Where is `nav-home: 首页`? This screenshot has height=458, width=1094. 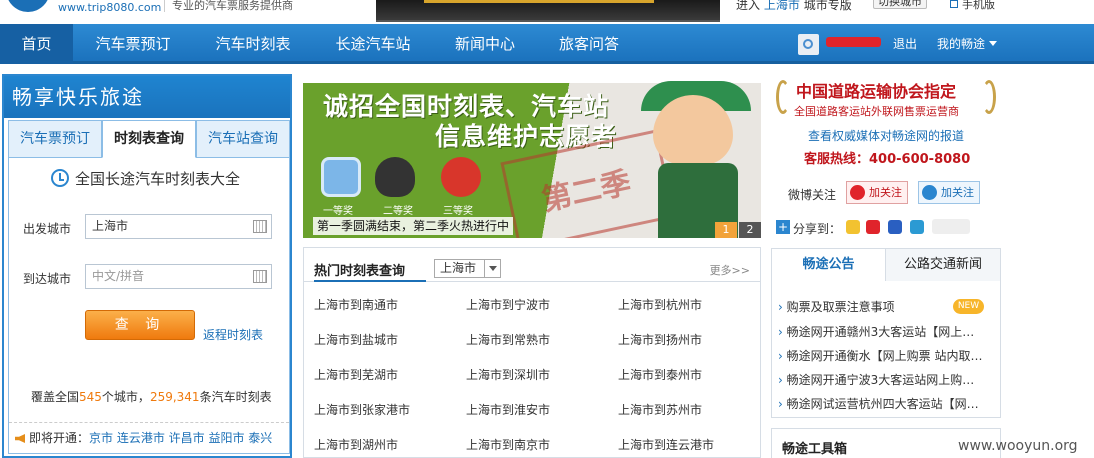
nav-home: 首页 is located at coordinates (36, 44).